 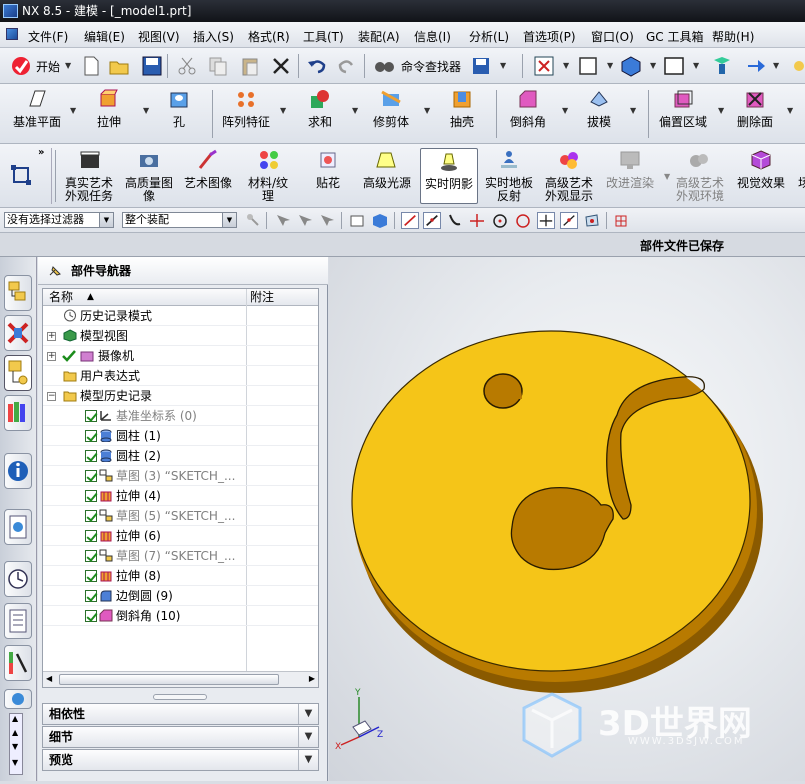 I want to click on datum-plane-dropdown-icon: ▼, so click(x=73, y=110).